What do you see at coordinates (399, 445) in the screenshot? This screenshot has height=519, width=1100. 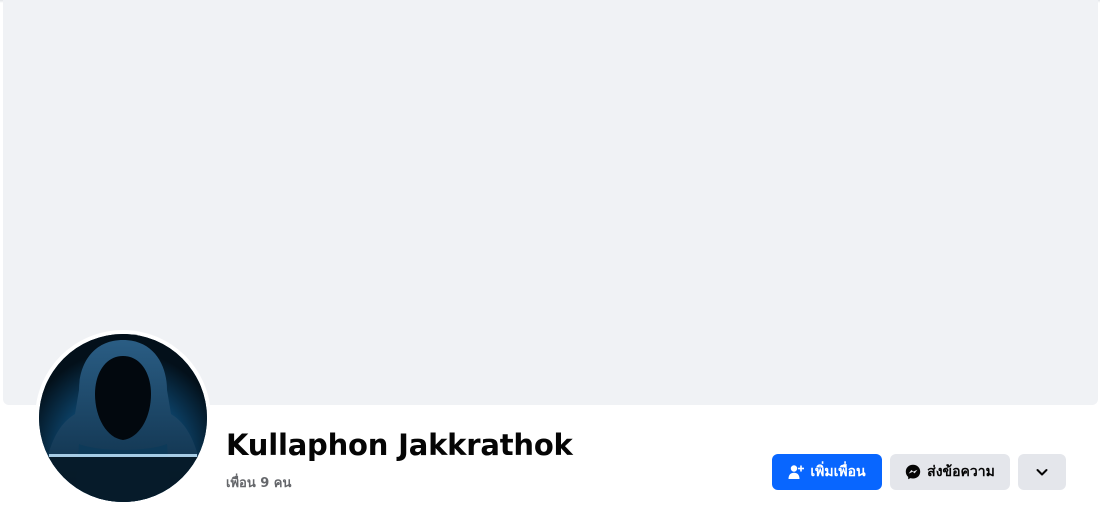 I see `profile-name: Kullaphon Jakkrathok` at bounding box center [399, 445].